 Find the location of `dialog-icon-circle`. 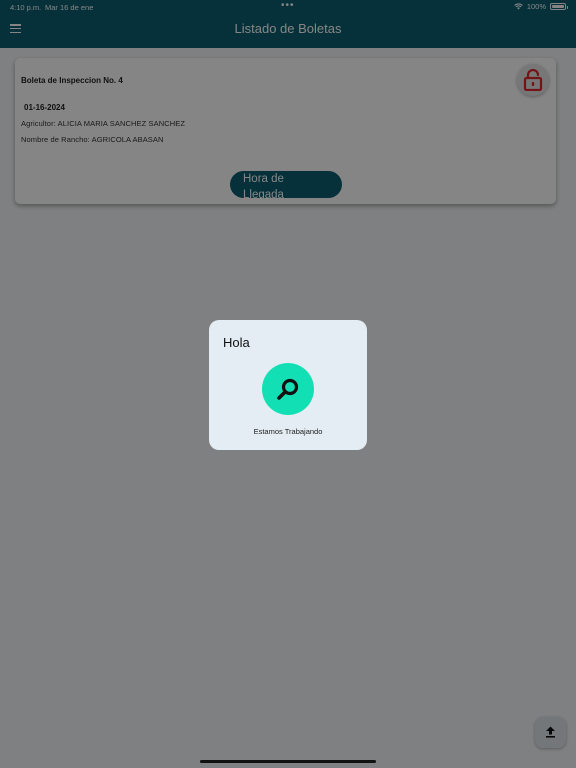

dialog-icon-circle is located at coordinates (288, 389).